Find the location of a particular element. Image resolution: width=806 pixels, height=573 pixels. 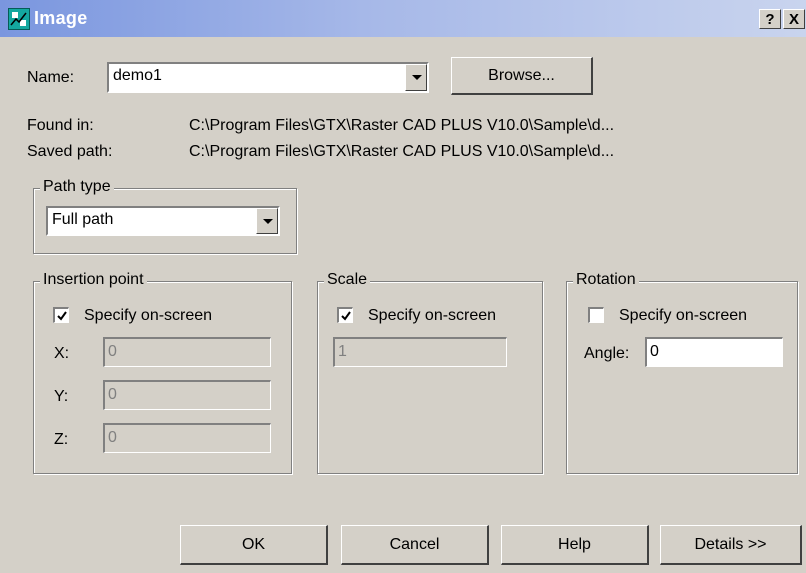

insertion-specify-checkbox is located at coordinates (61, 315).